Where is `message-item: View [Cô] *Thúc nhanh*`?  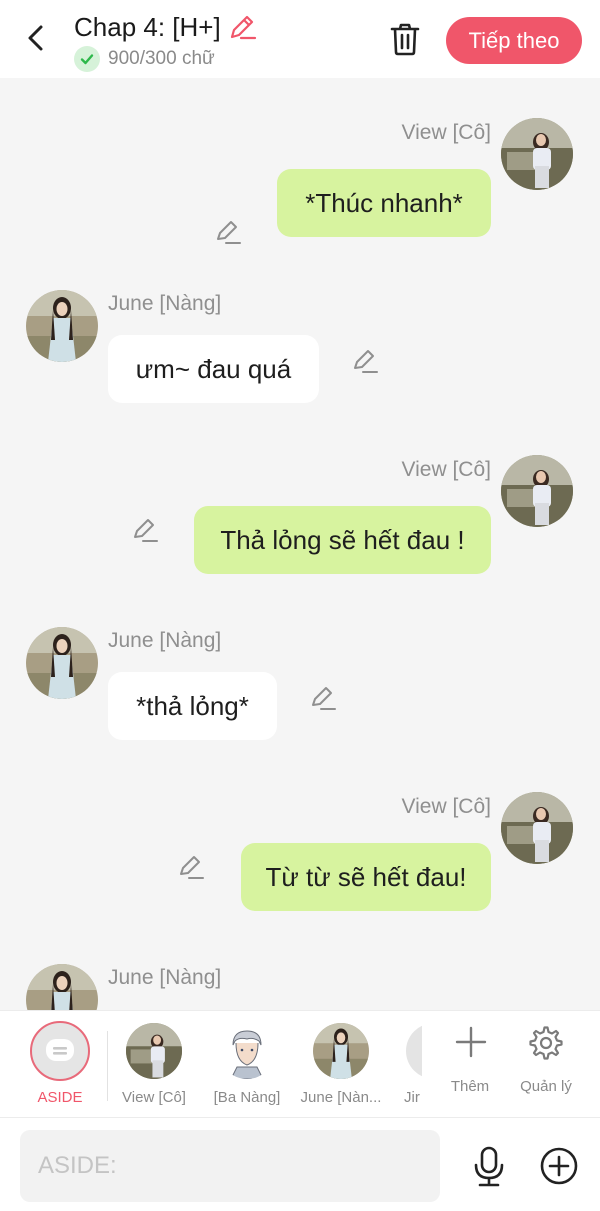 message-item: View [Cô] *Thúc nhanh* is located at coordinates (300, 183).